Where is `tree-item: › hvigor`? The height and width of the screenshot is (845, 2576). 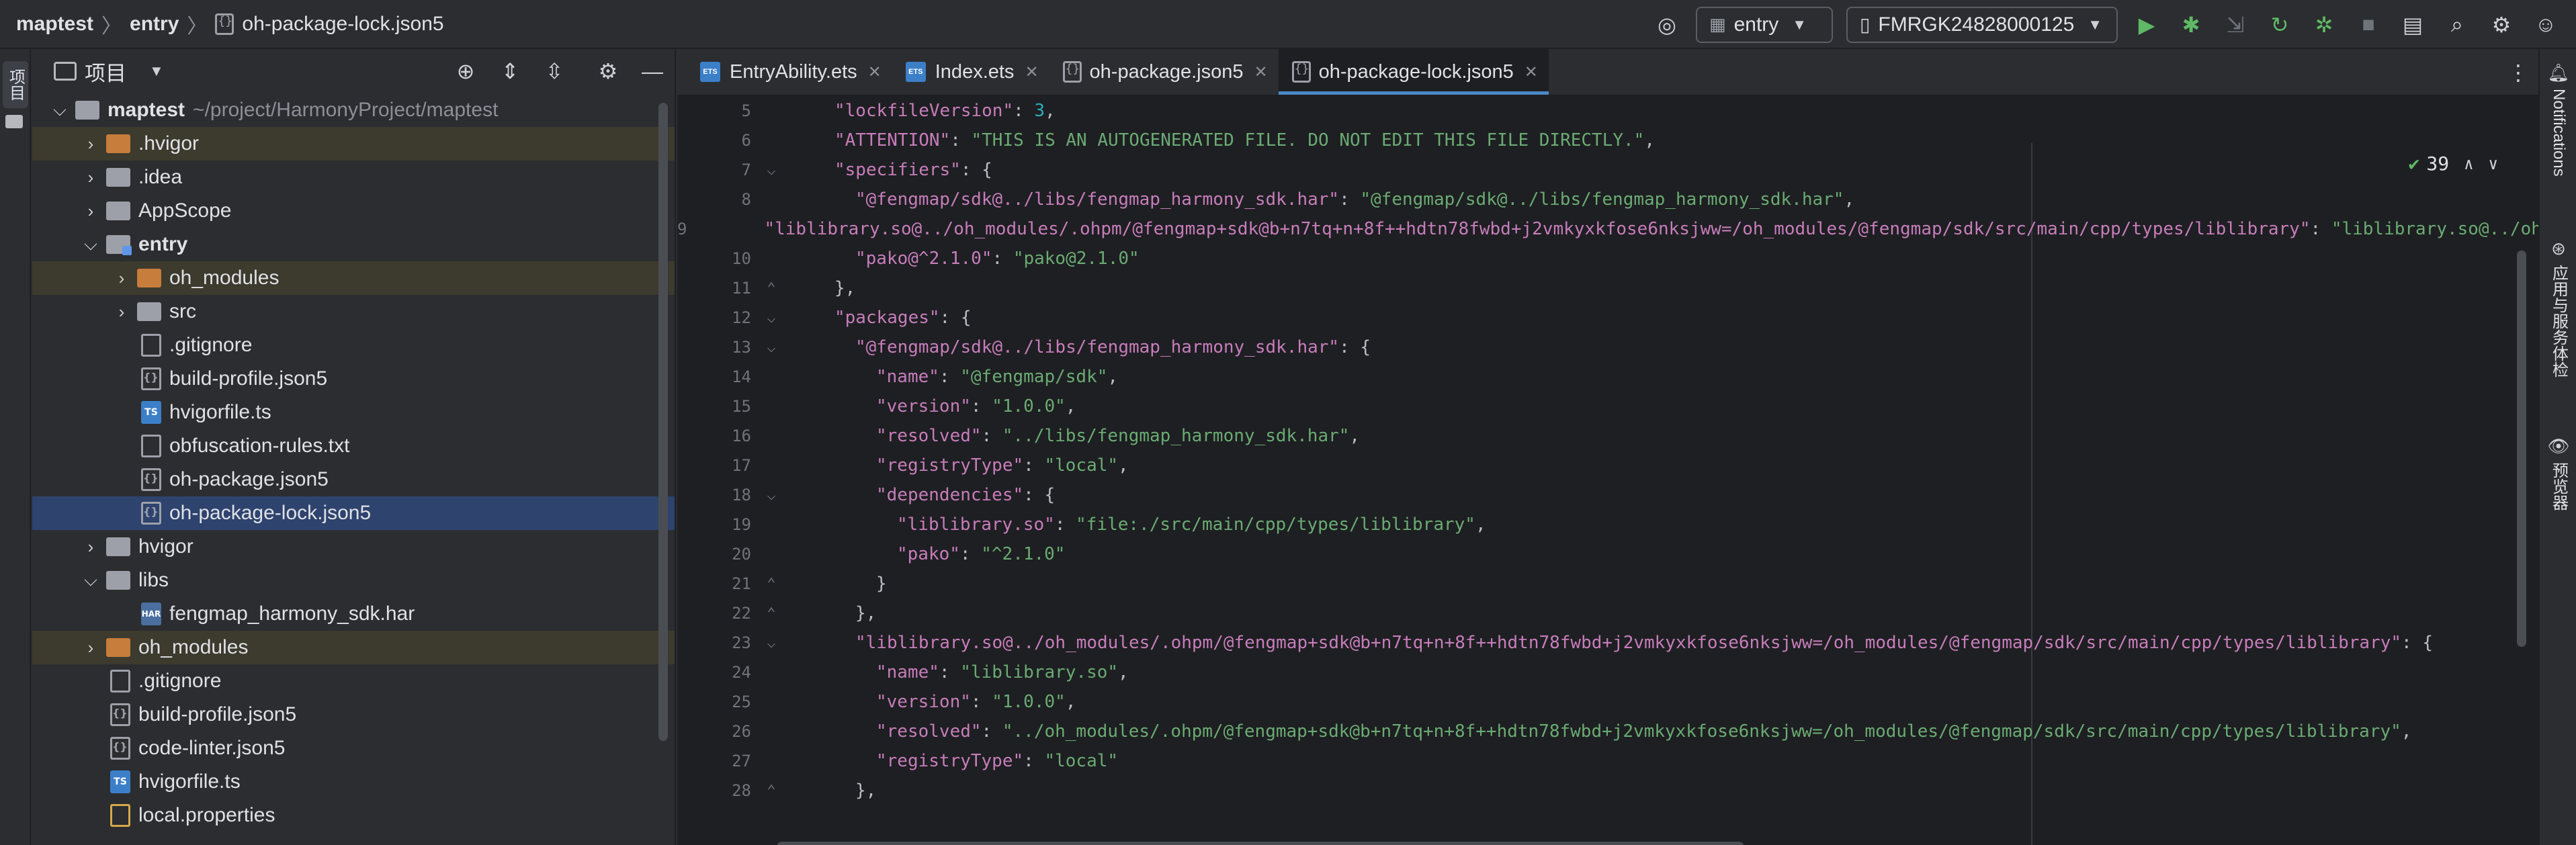 tree-item: › hvigor is located at coordinates (353, 547).